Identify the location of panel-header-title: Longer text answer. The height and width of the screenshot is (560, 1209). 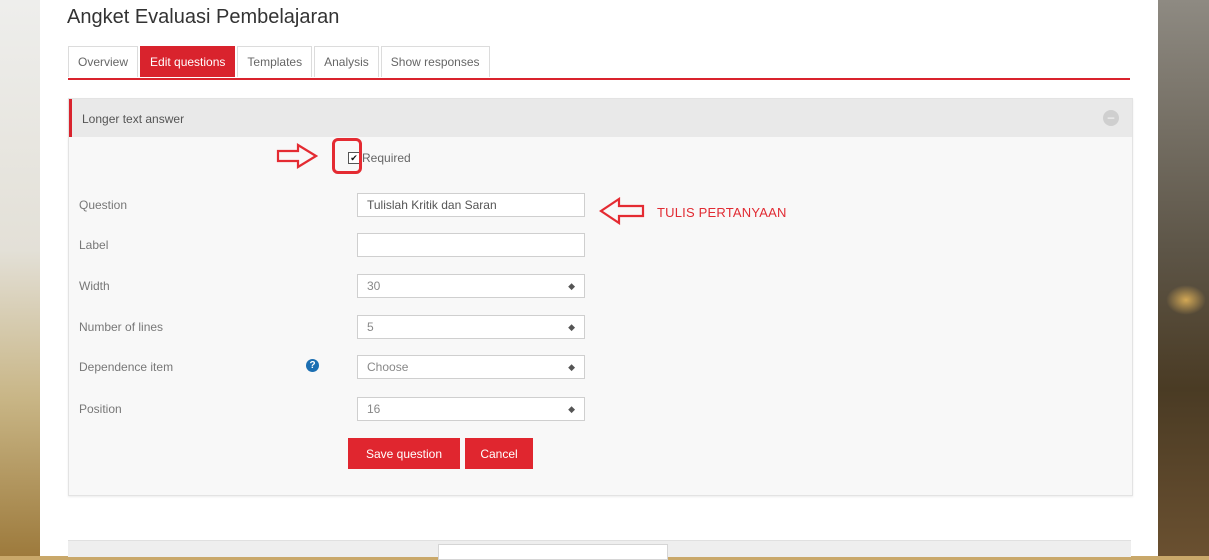
(133, 119).